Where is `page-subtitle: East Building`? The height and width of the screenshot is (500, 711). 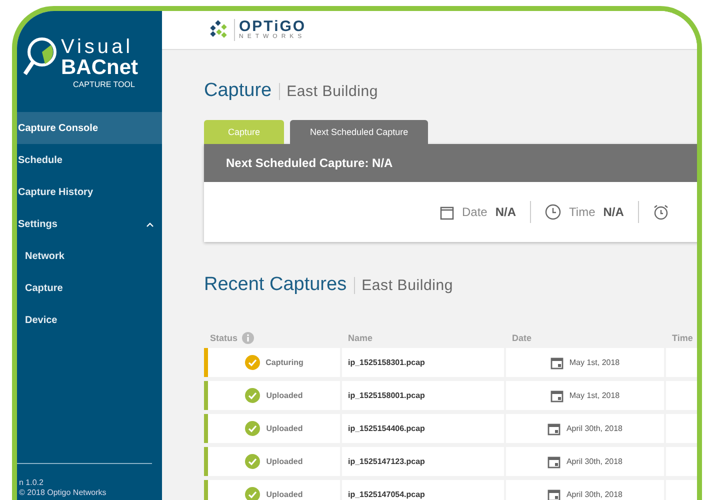 page-subtitle: East Building is located at coordinates (328, 91).